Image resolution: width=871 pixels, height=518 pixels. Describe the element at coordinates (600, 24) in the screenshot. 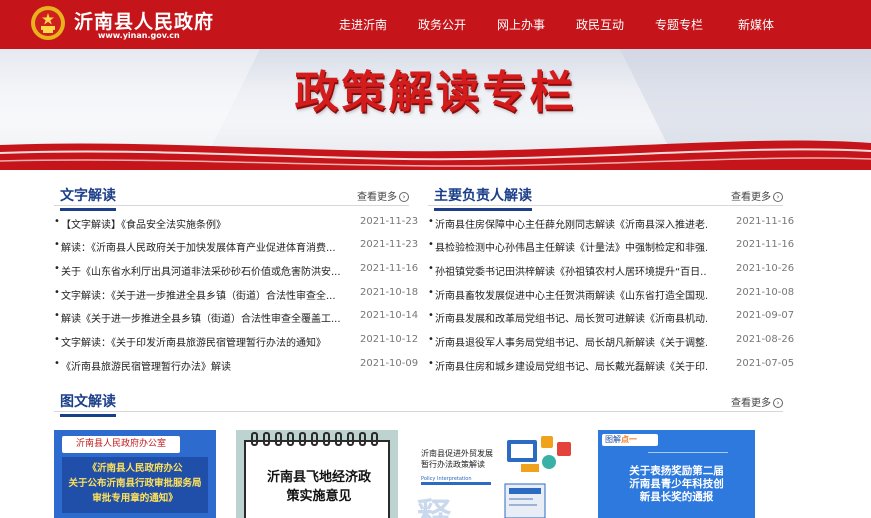

I see `nav-item-interaction: 政民互动` at that location.